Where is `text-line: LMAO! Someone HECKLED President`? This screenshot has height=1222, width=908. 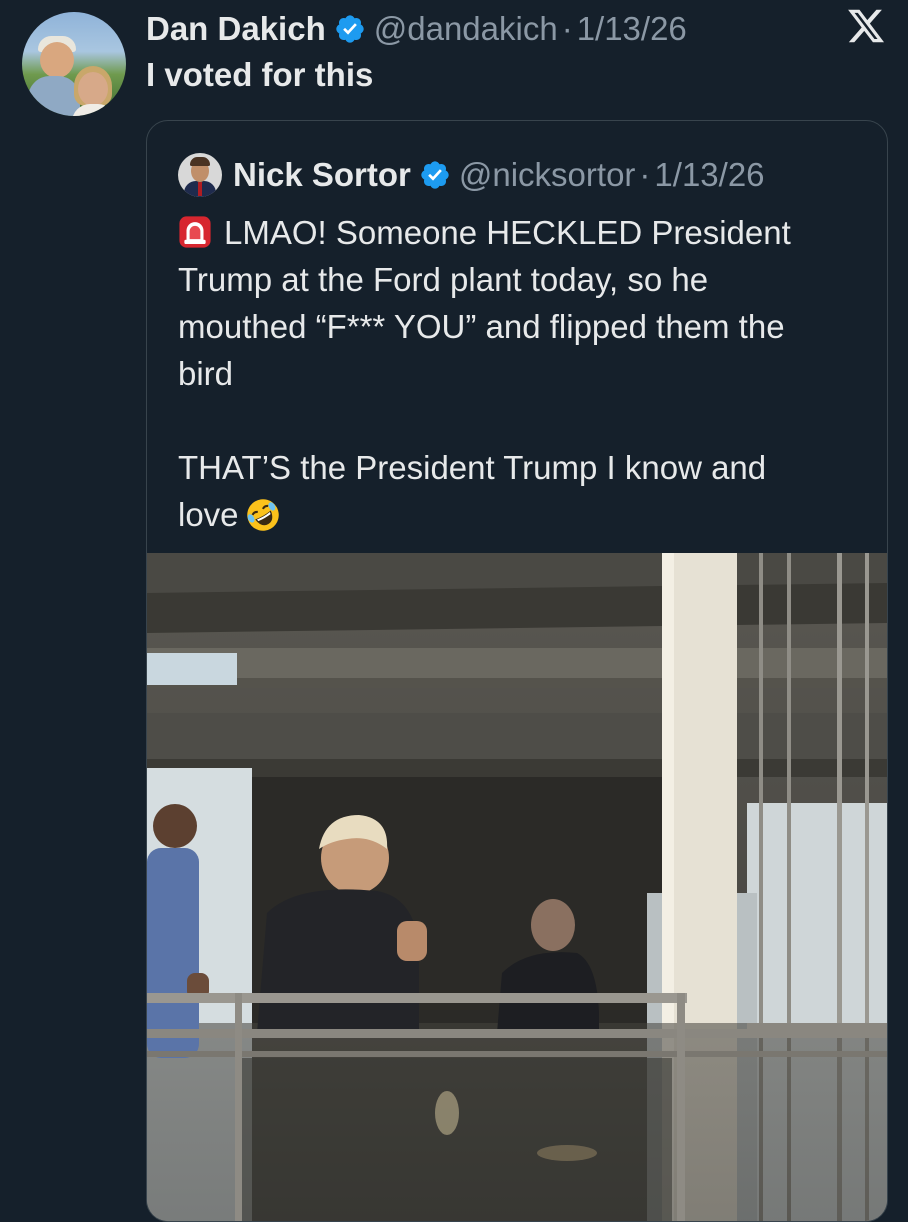 text-line: LMAO! Someone HECKLED President is located at coordinates (528, 232).